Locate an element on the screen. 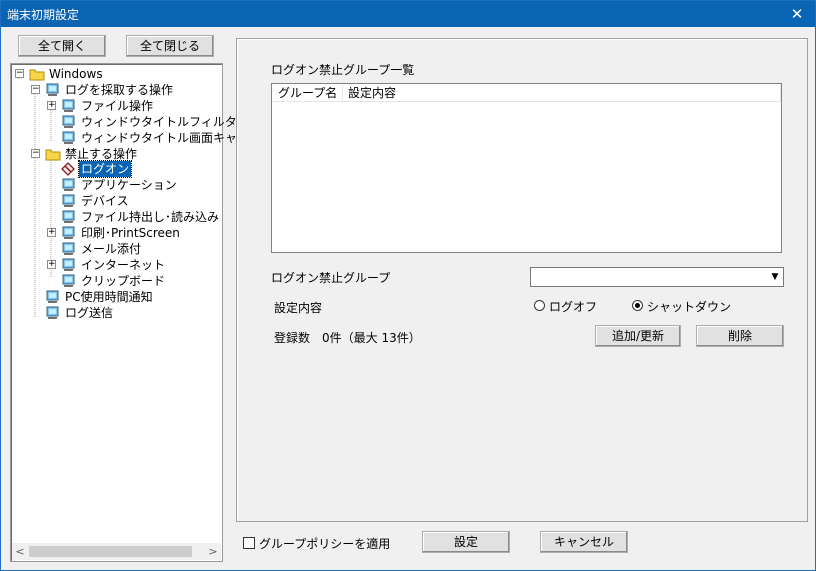  radio-shutdown is located at coordinates (637, 305).